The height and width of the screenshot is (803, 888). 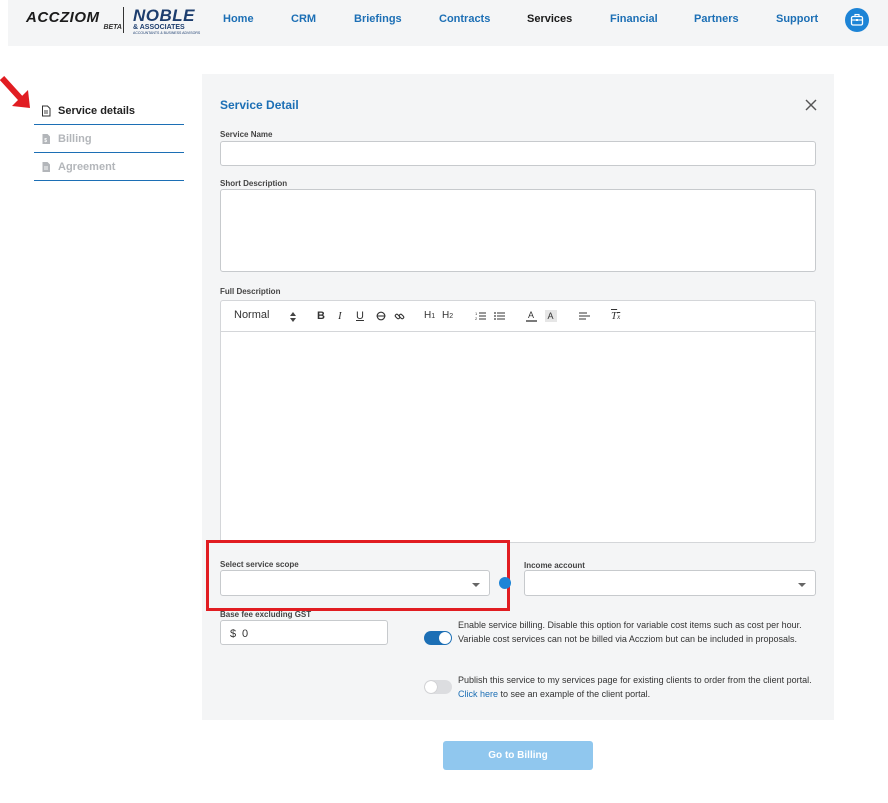 I want to click on underline-button: U, so click(x=360, y=316).